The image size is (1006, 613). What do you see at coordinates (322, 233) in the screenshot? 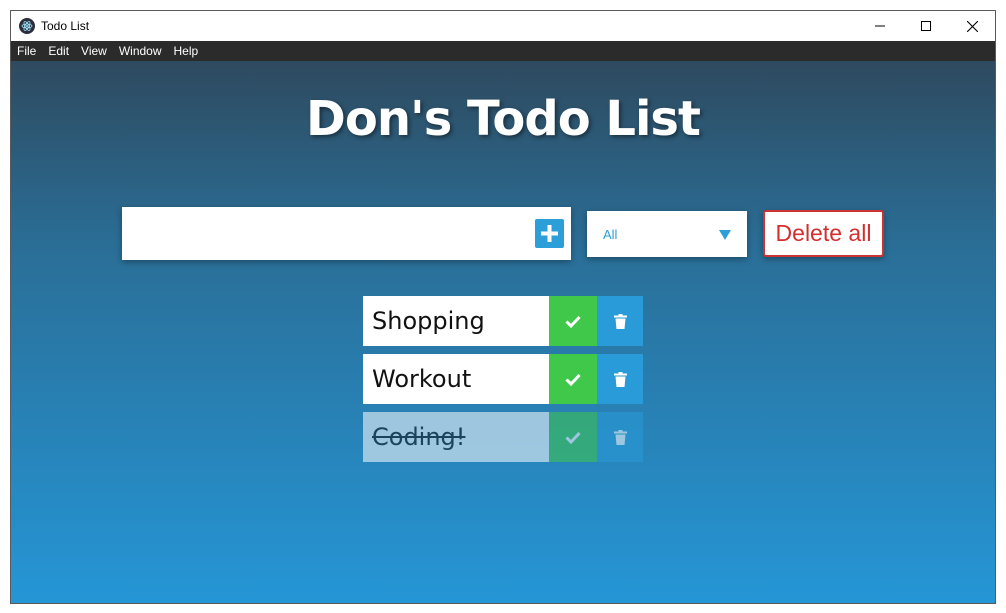
I see `todo-input` at bounding box center [322, 233].